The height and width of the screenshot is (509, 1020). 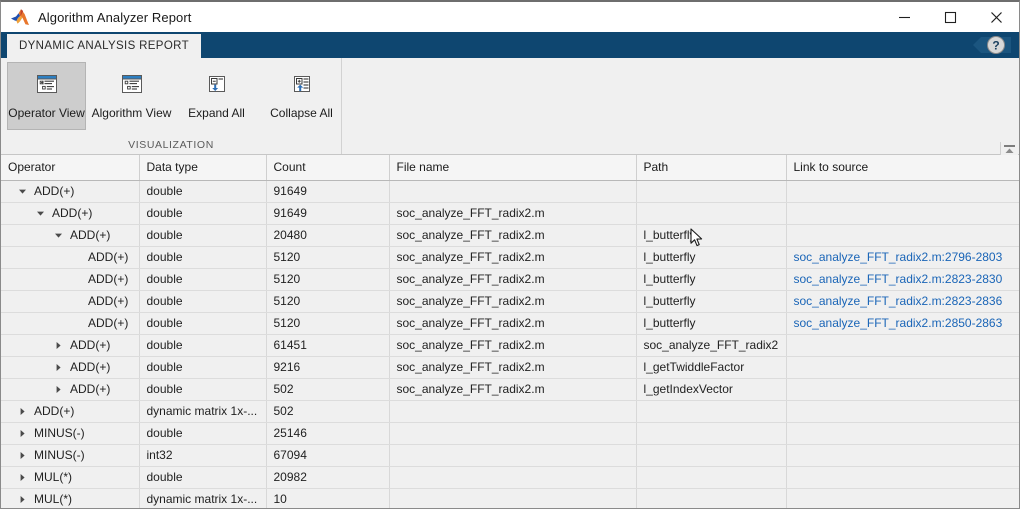 What do you see at coordinates (328, 168) in the screenshot?
I see `column-header-count: Count` at bounding box center [328, 168].